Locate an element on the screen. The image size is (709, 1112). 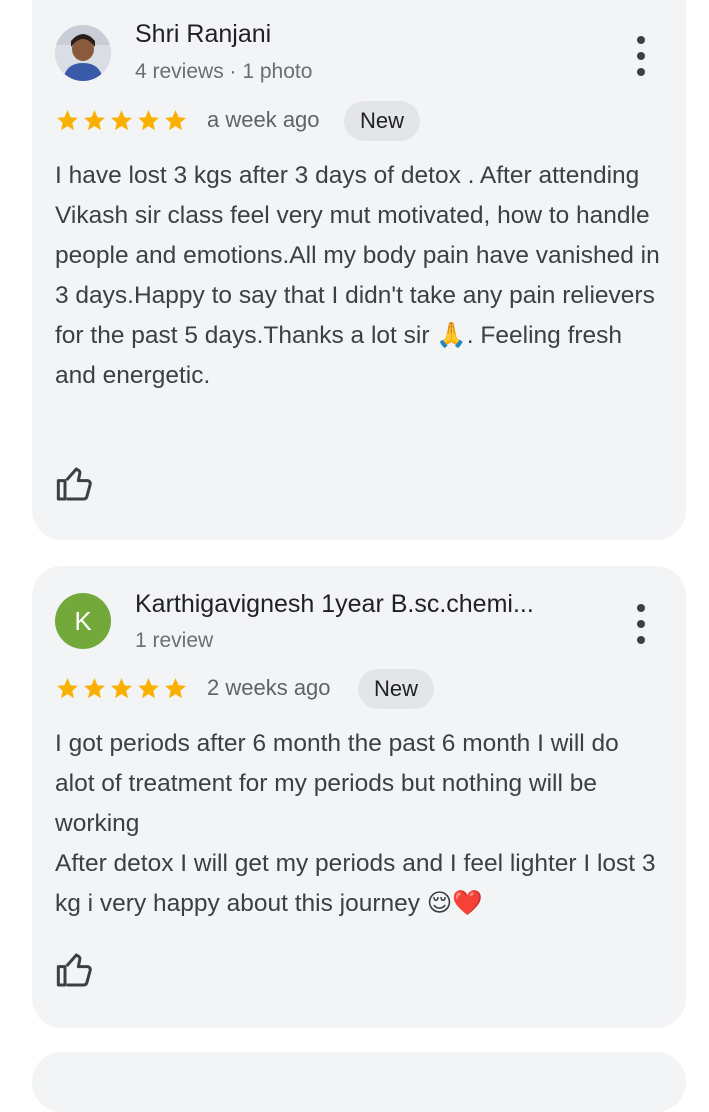
reviewer-avatar is located at coordinates (83, 53).